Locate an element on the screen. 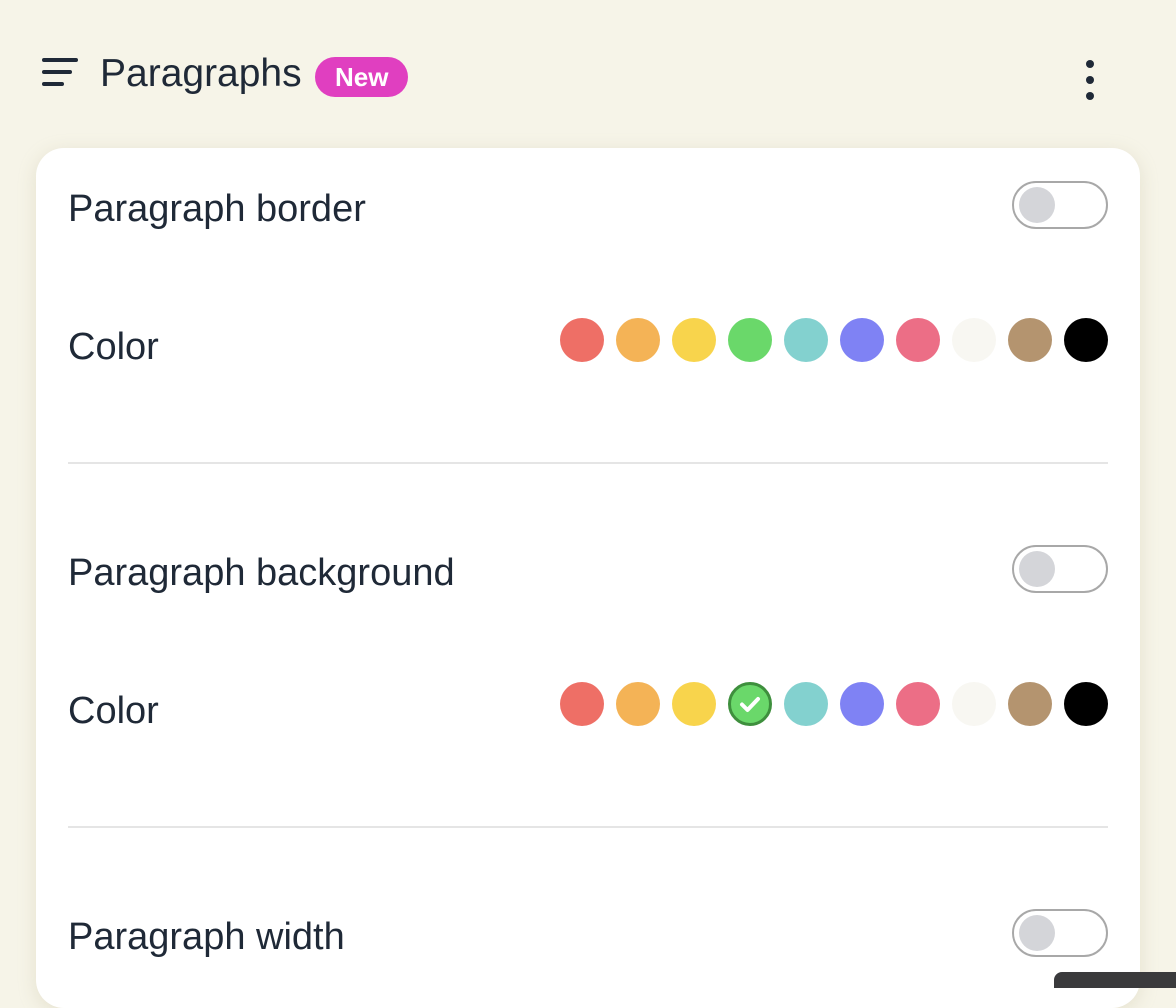  paragraph-width-toggle is located at coordinates (1060, 933).